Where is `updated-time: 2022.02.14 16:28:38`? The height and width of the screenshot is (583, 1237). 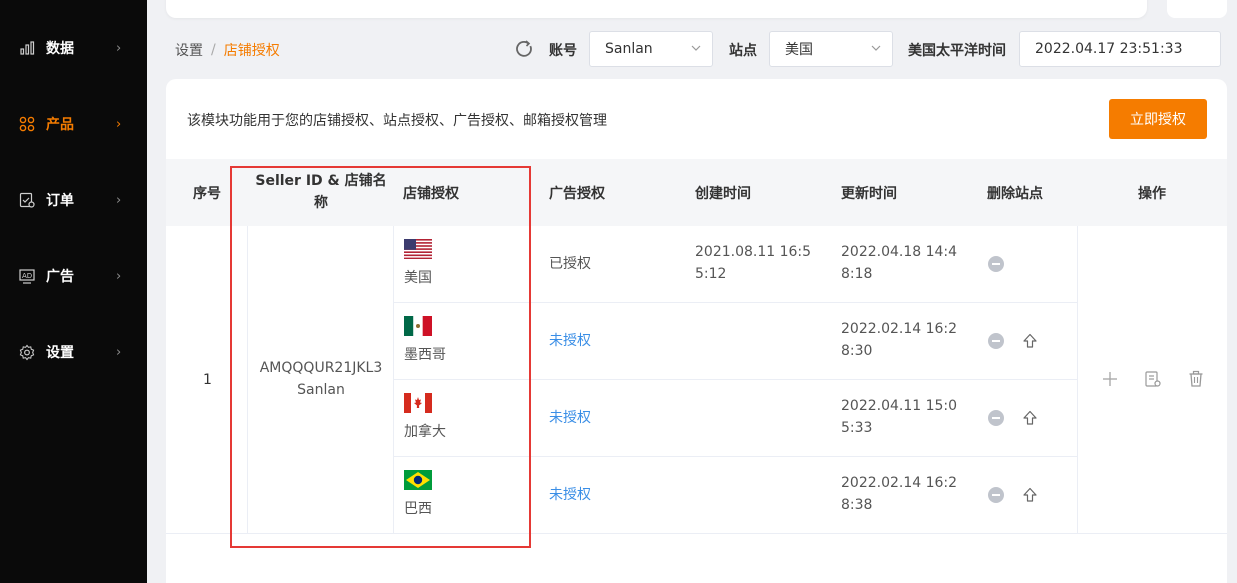
updated-time: 2022.02.14 16:28:38 is located at coordinates (899, 494).